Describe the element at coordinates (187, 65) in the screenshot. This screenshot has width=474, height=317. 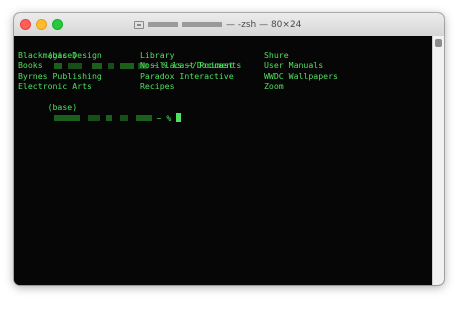
I see `file-entry: Nosillacast Podcast` at that location.